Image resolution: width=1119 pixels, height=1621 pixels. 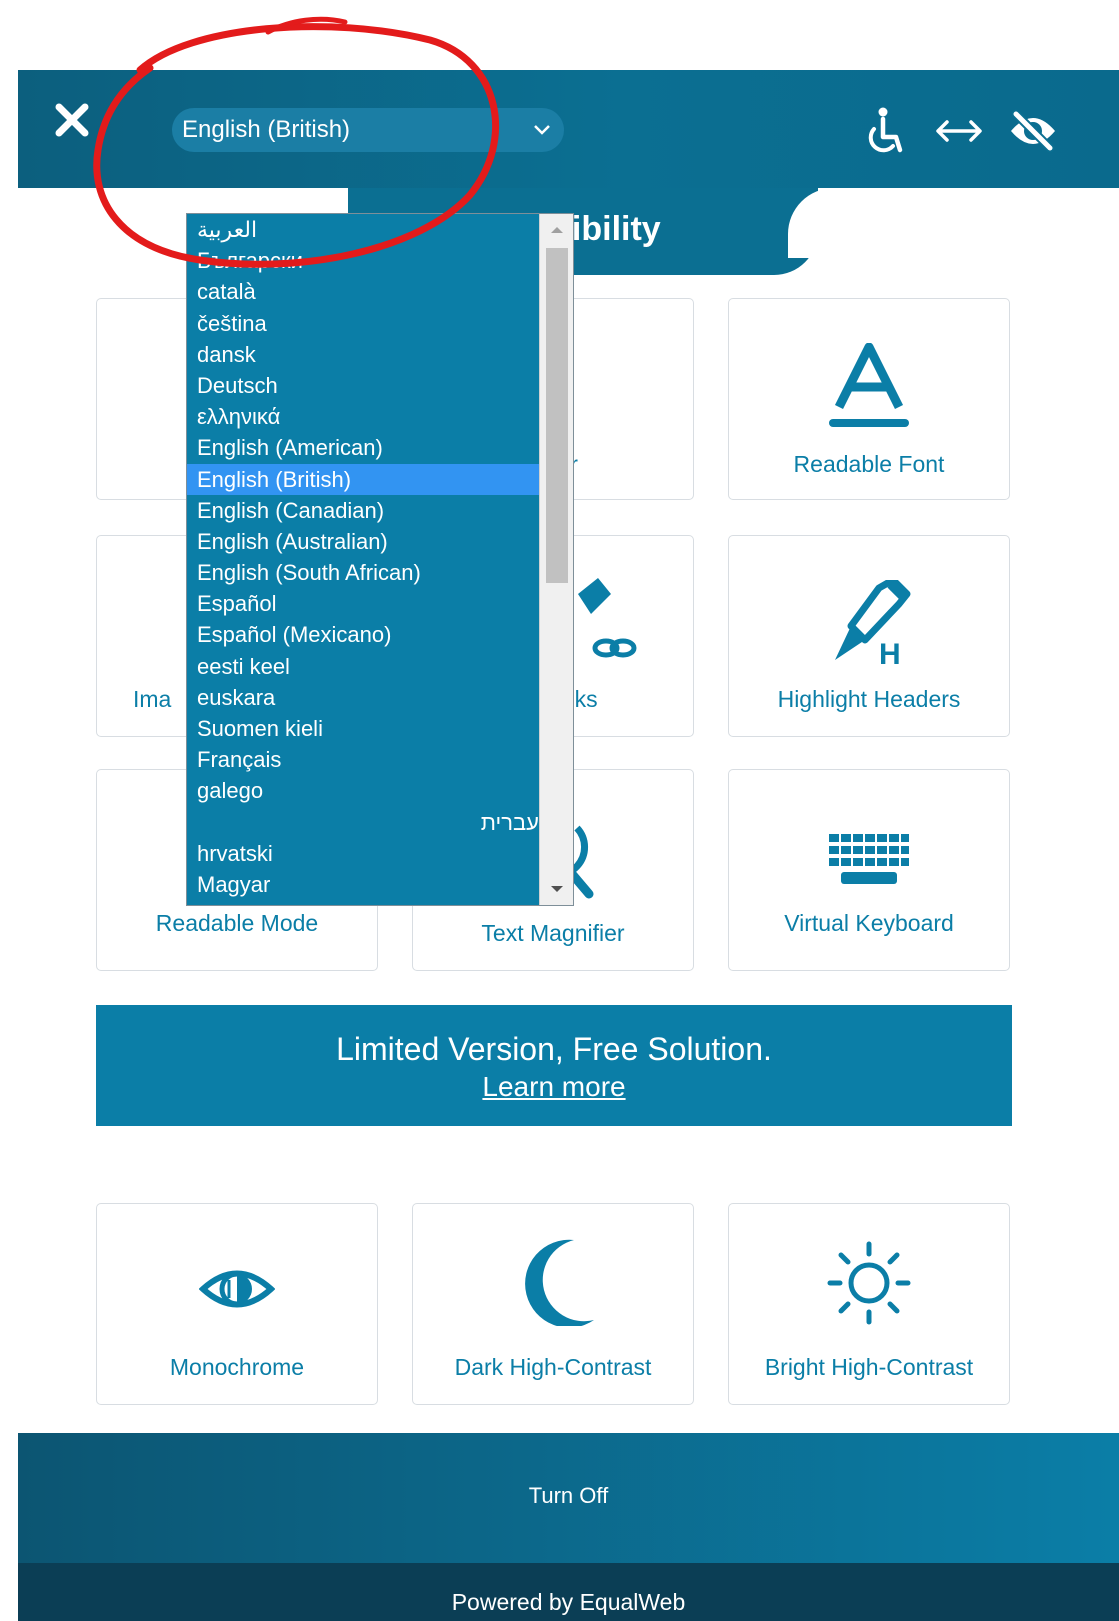 I want to click on card-readable-font: Readable Font, so click(x=869, y=399).